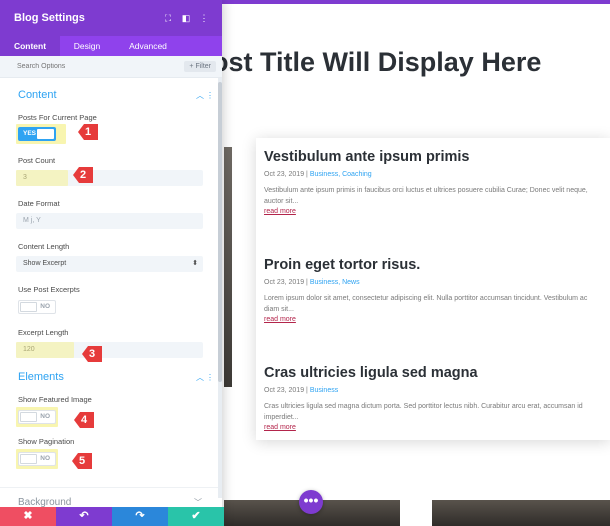 The image size is (610, 526). Describe the element at coordinates (377, 62) in the screenshot. I see `post-title-heading: ost Title Will Display Here` at that location.